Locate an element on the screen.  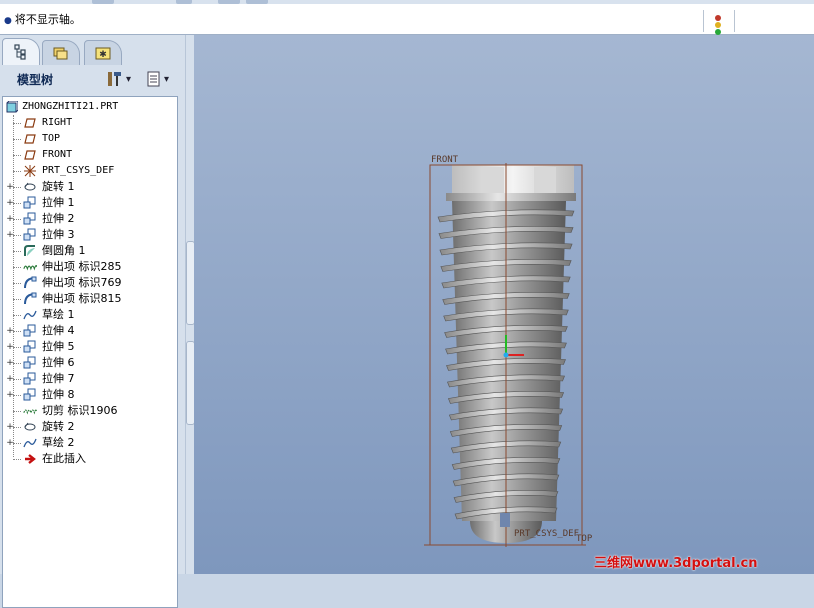
tree-item-label: 伸出项 标识769 is located at coordinates (82, 282).